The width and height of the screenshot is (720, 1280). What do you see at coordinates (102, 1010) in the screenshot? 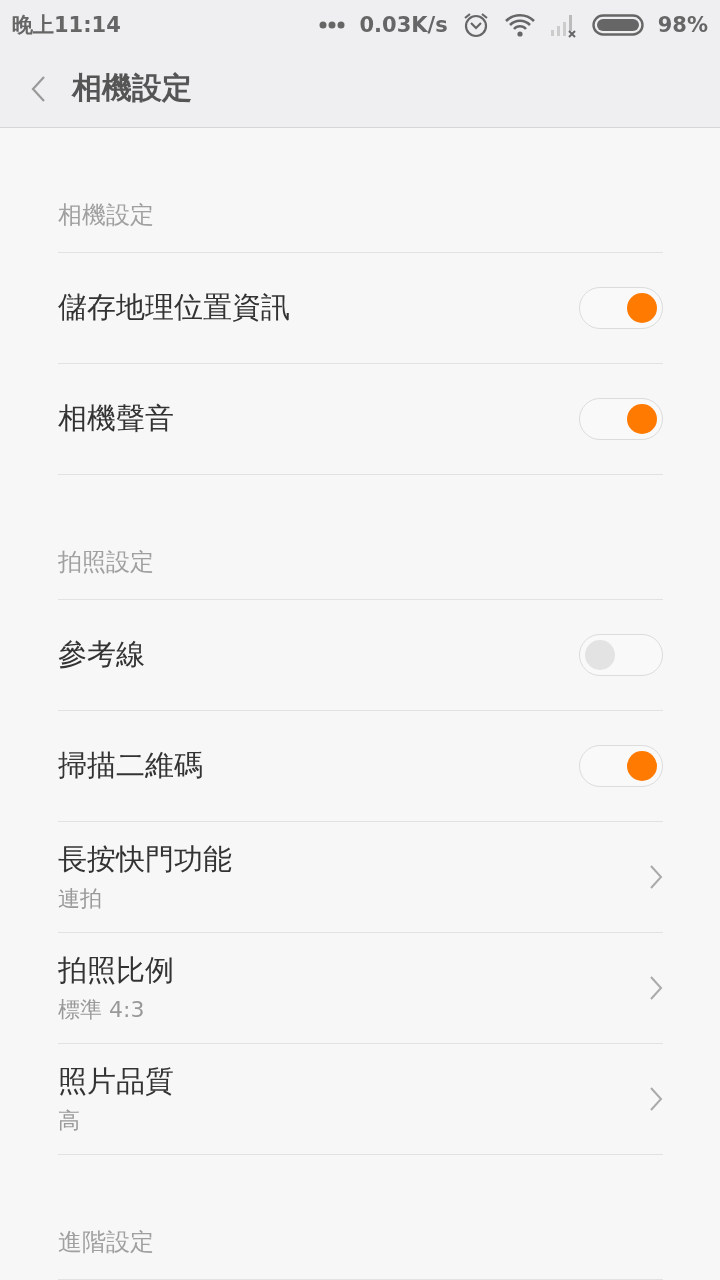
I see `setting-value: 標準 4:3` at bounding box center [102, 1010].